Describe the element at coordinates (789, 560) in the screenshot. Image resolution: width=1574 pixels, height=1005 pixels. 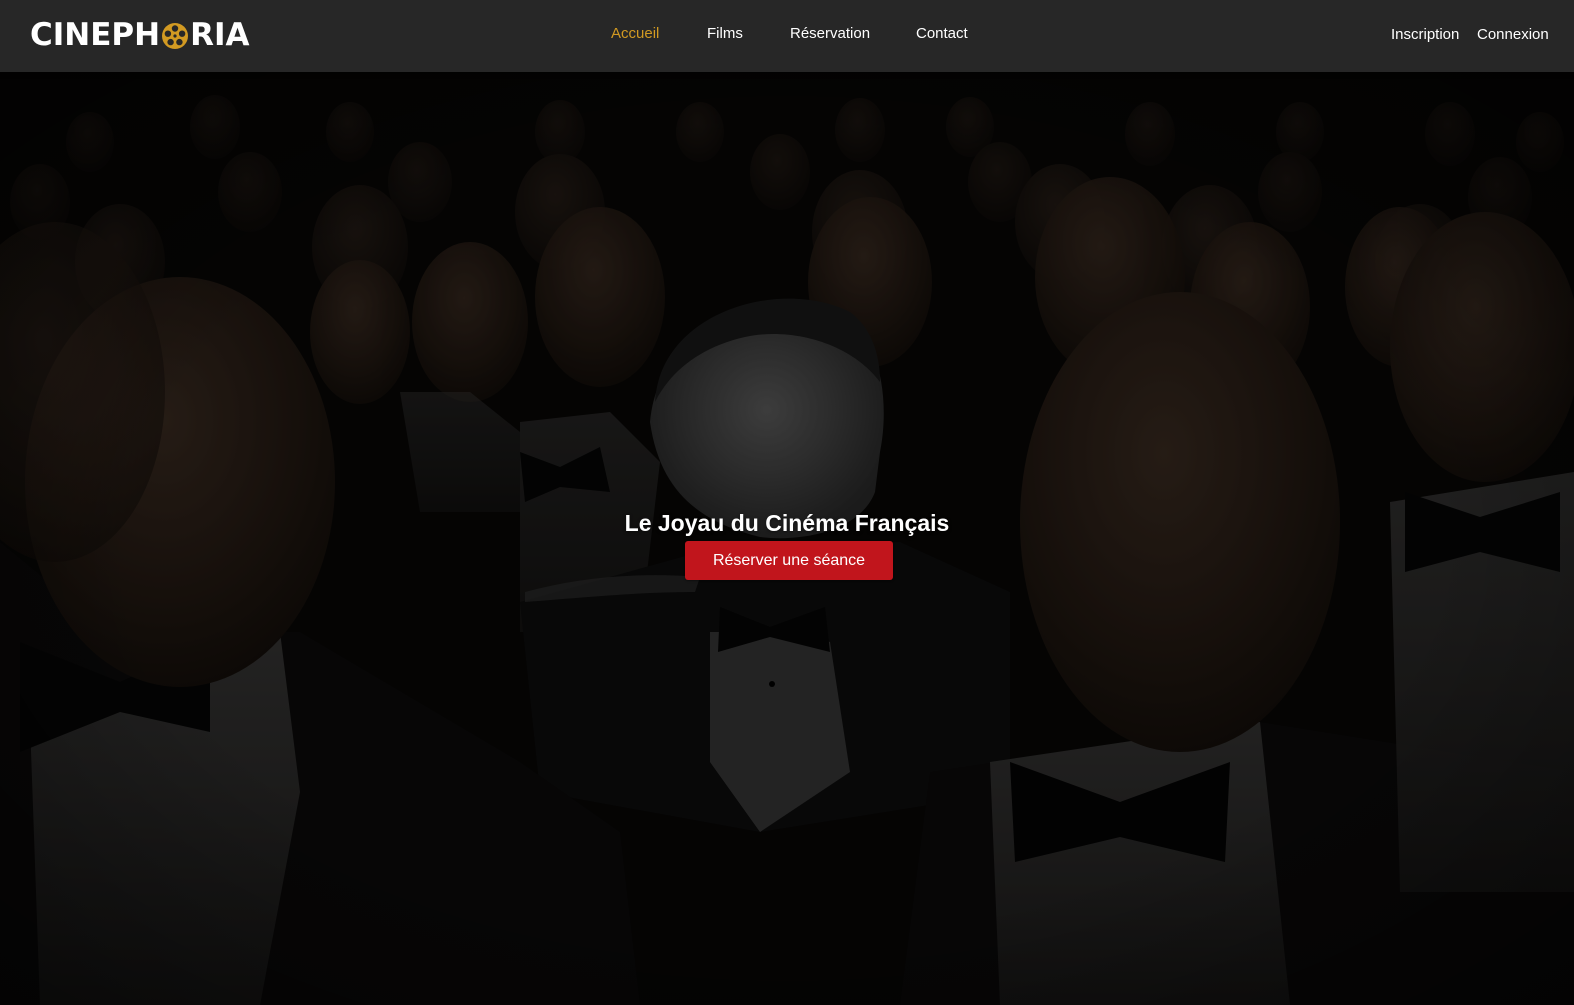
I see `book-session-button: Réserver une séance` at that location.